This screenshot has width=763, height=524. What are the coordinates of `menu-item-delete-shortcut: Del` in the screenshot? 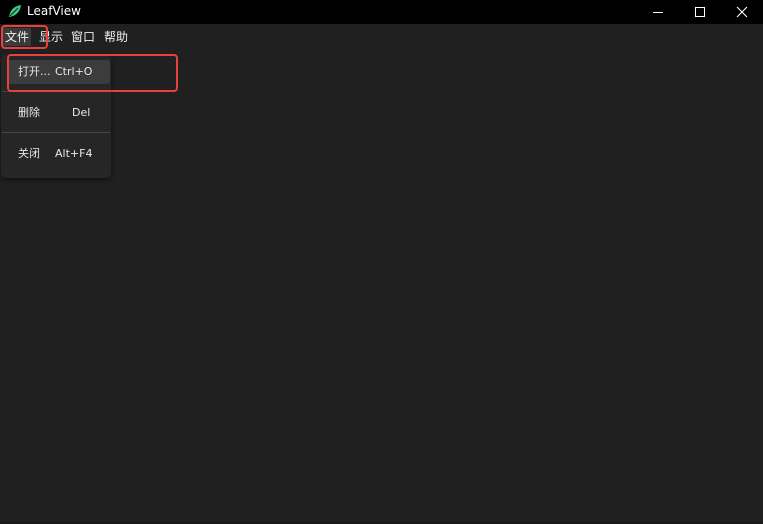 It's located at (81, 112).